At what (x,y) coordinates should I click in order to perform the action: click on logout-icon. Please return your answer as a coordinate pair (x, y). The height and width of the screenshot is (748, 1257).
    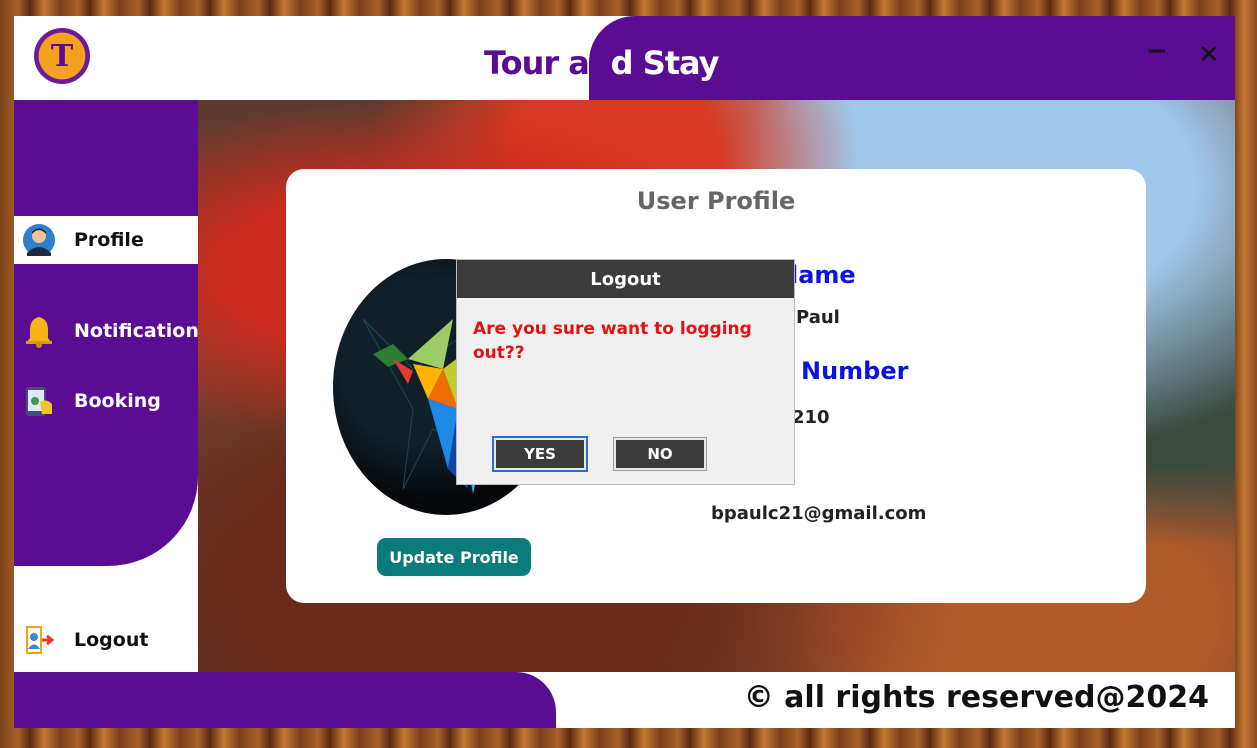
    Looking at the image, I should click on (39, 640).